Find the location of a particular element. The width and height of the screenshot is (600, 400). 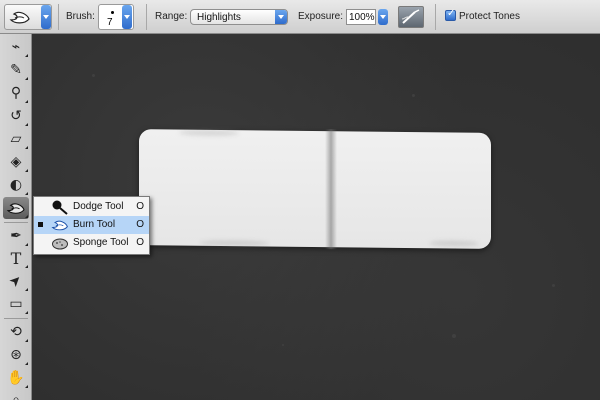

menu-item-label: Burn Tool is located at coordinates (94, 224).